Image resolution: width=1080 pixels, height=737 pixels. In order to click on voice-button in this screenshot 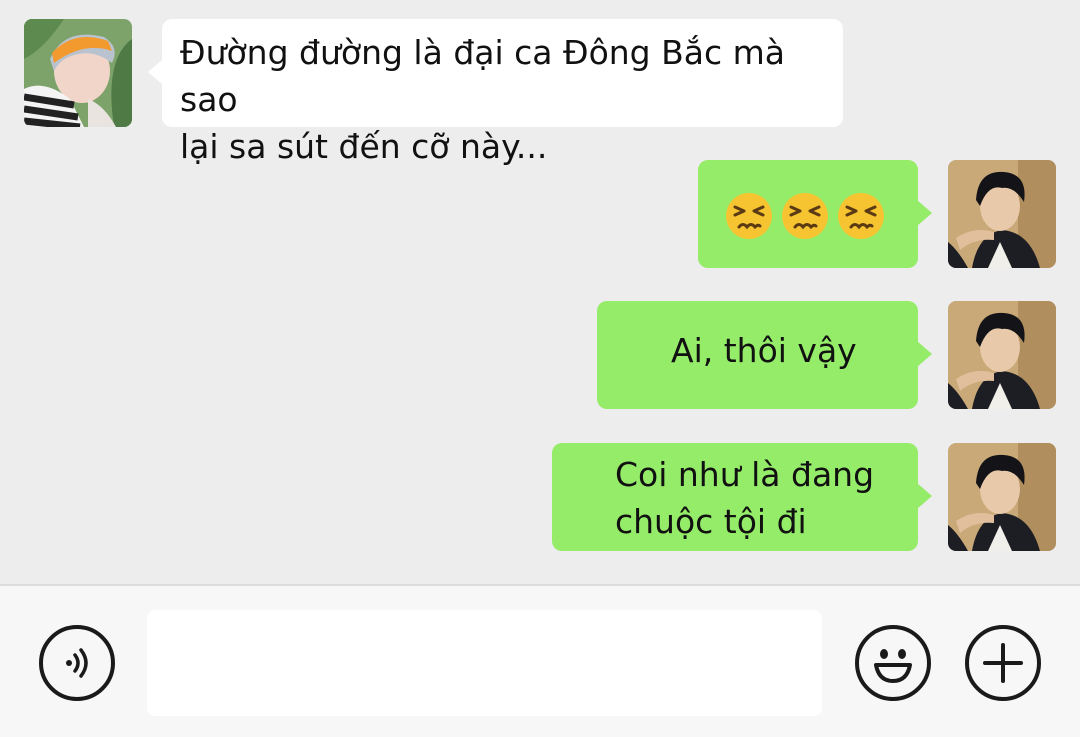, I will do `click(77, 663)`.